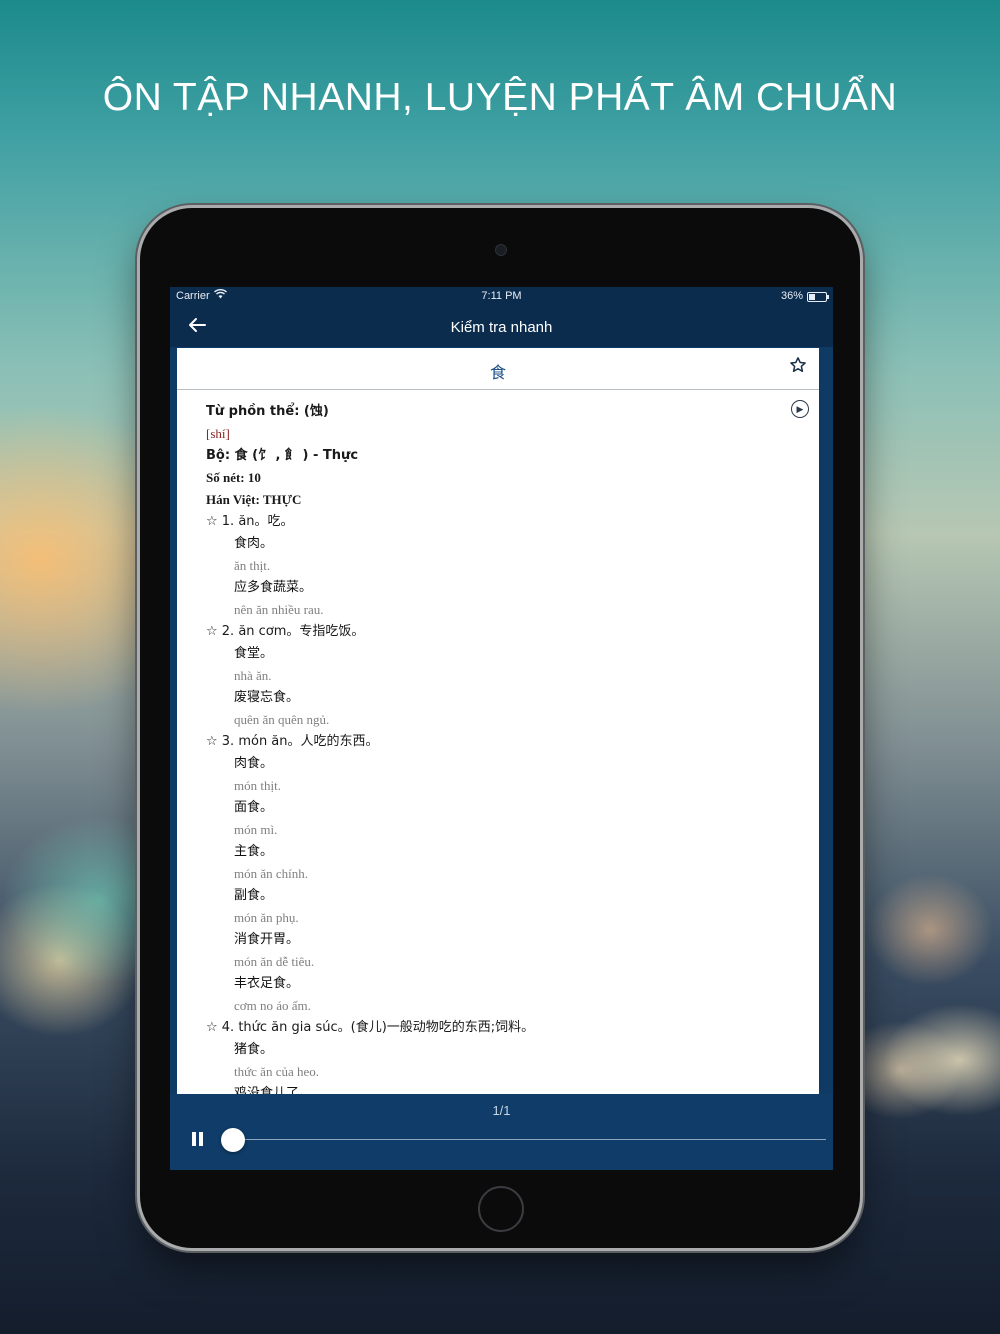  I want to click on progress-slider-handle, so click(233, 1140).